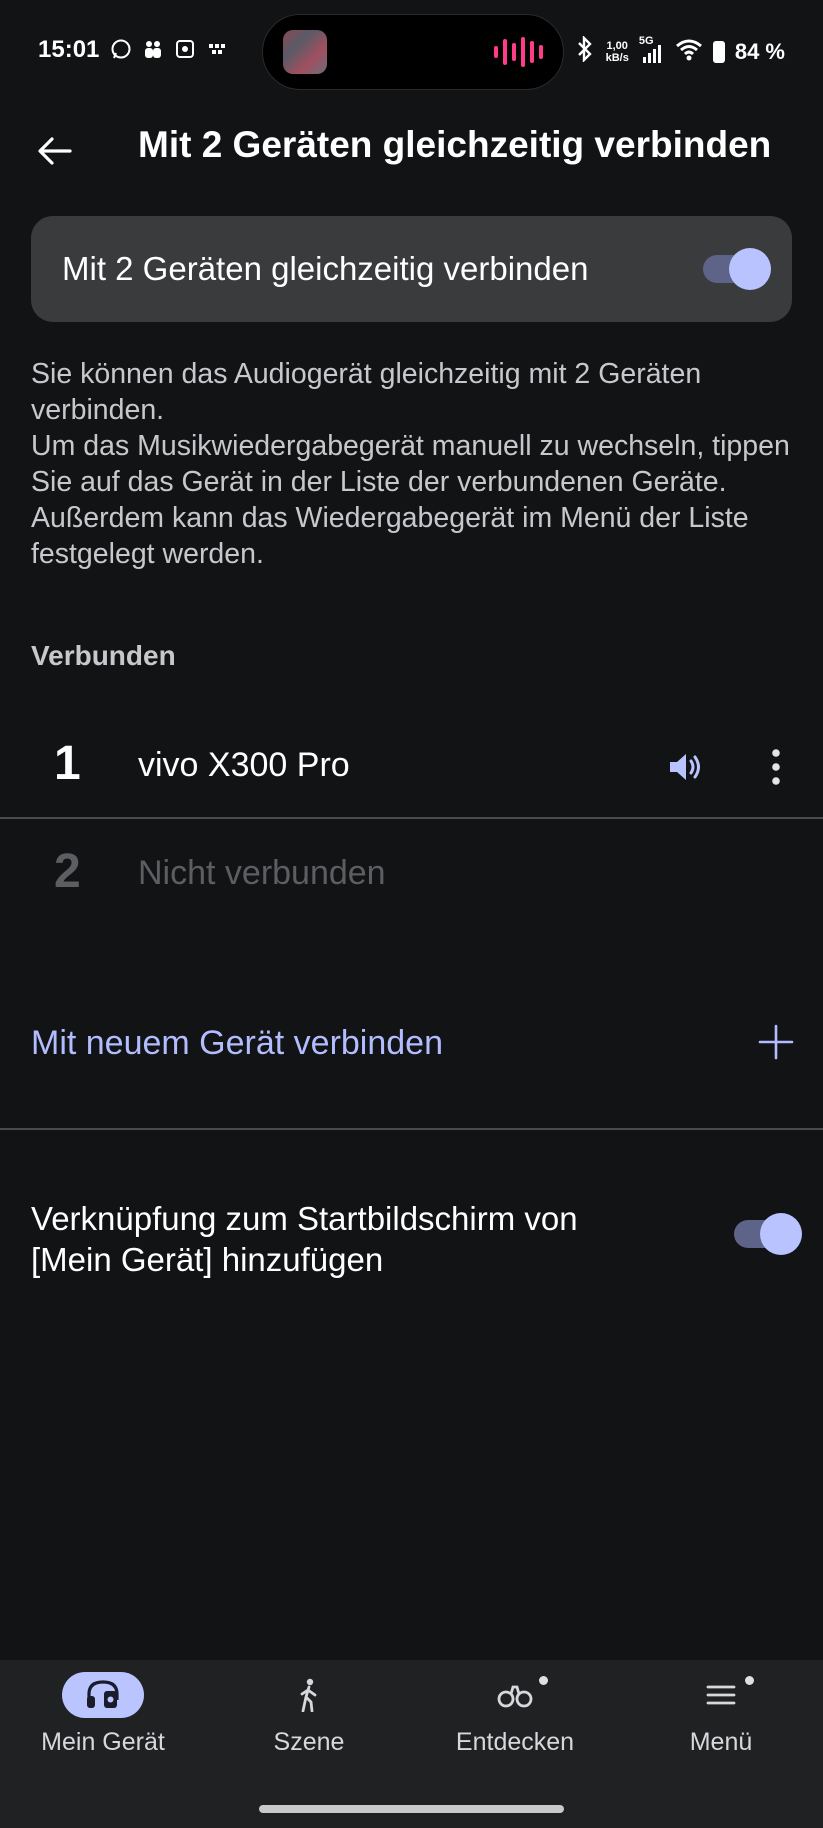  Describe the element at coordinates (718, 52) in the screenshot. I see `battery-icon` at that location.